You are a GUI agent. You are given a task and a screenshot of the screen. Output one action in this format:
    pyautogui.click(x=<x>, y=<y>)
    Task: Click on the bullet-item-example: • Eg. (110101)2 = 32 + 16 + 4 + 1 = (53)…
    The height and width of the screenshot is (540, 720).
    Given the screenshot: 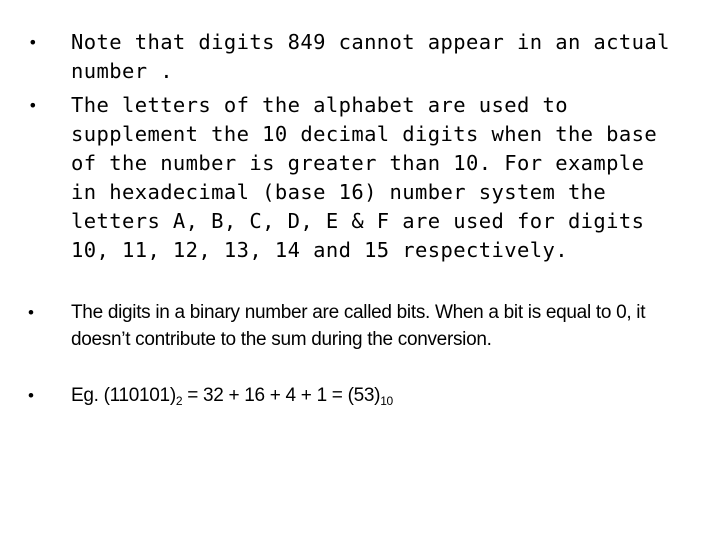 What is the action you would take?
    pyautogui.click(x=353, y=395)
    